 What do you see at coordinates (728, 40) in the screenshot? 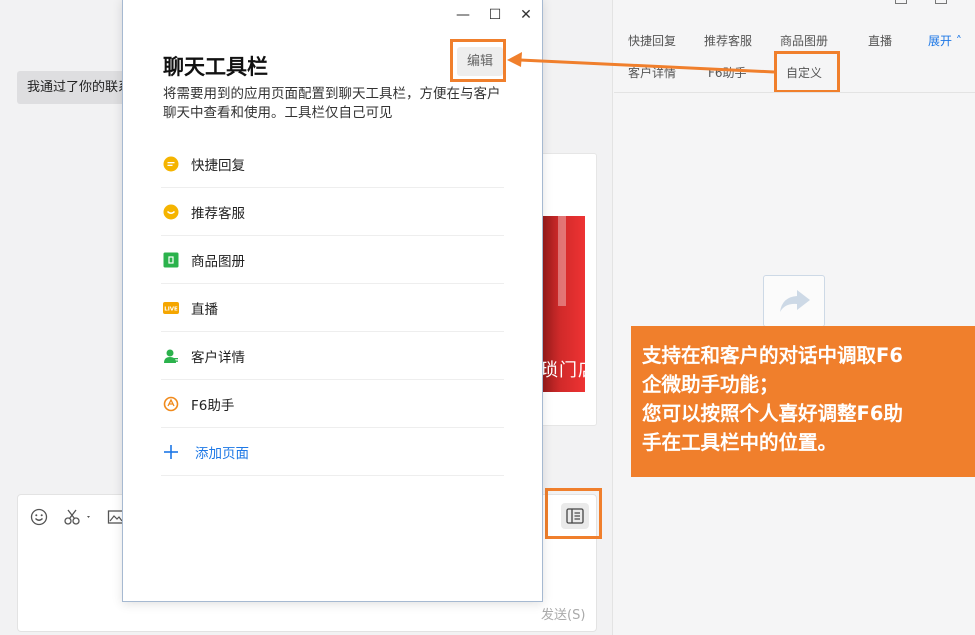
I see `rtab-recommend-service: 推荐客服` at bounding box center [728, 40].